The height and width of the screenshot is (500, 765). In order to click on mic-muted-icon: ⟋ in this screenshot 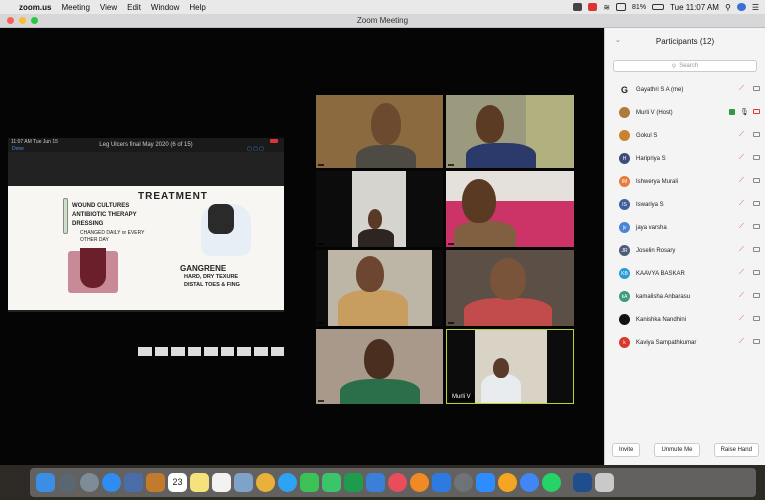, I will do `click(741, 157)`.